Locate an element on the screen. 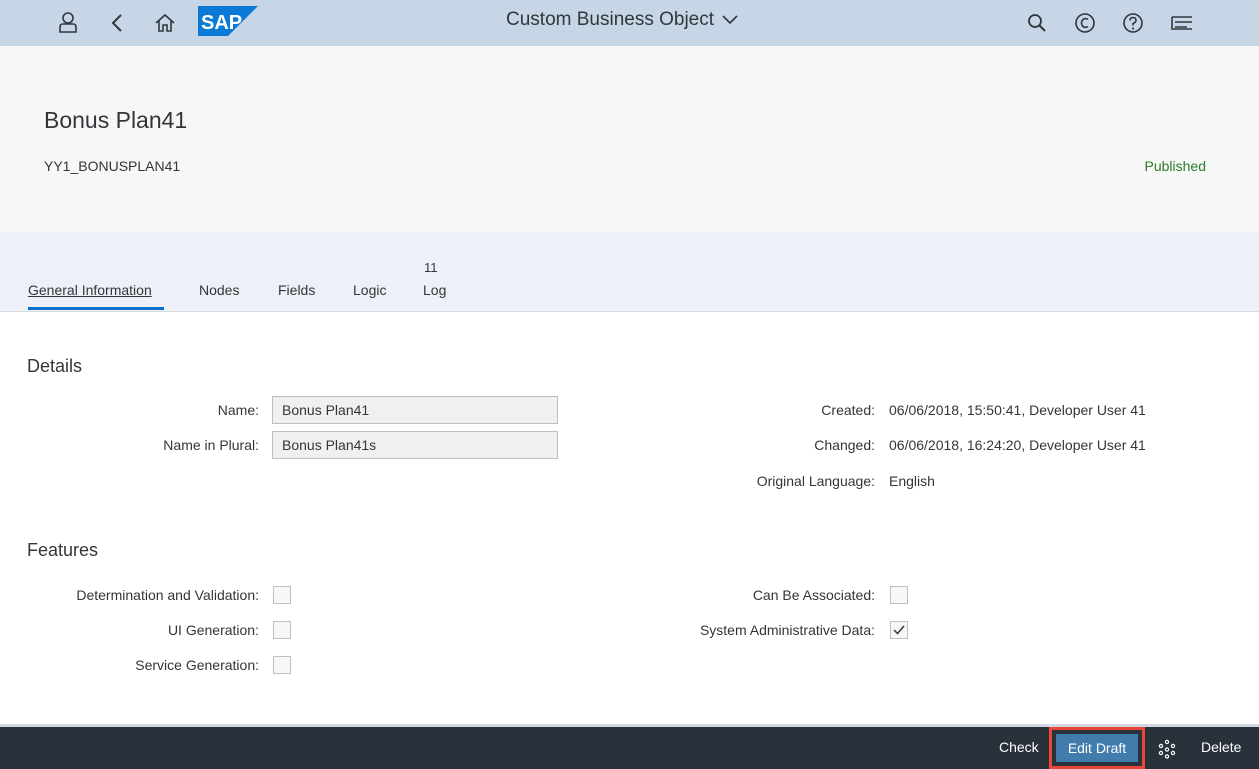  can-be-associated-checkbox is located at coordinates (899, 595).